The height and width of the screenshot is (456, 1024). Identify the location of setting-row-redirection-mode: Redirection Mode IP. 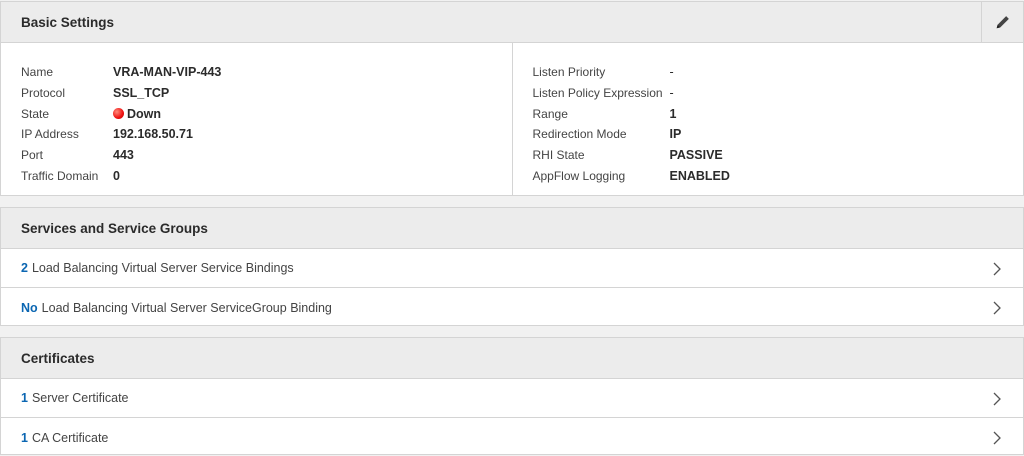
(778, 134).